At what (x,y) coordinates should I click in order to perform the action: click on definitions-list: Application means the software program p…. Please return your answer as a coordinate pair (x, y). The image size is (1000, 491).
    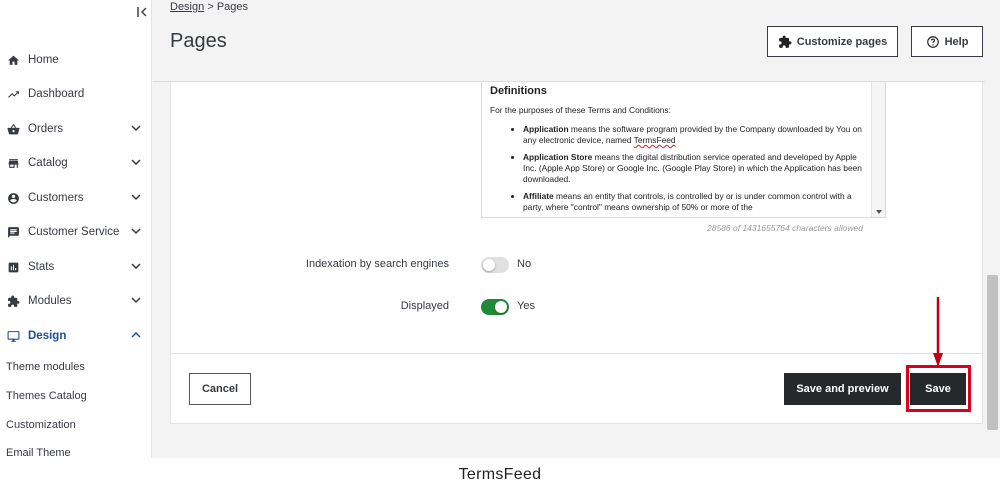
    Looking at the image, I should click on (680, 168).